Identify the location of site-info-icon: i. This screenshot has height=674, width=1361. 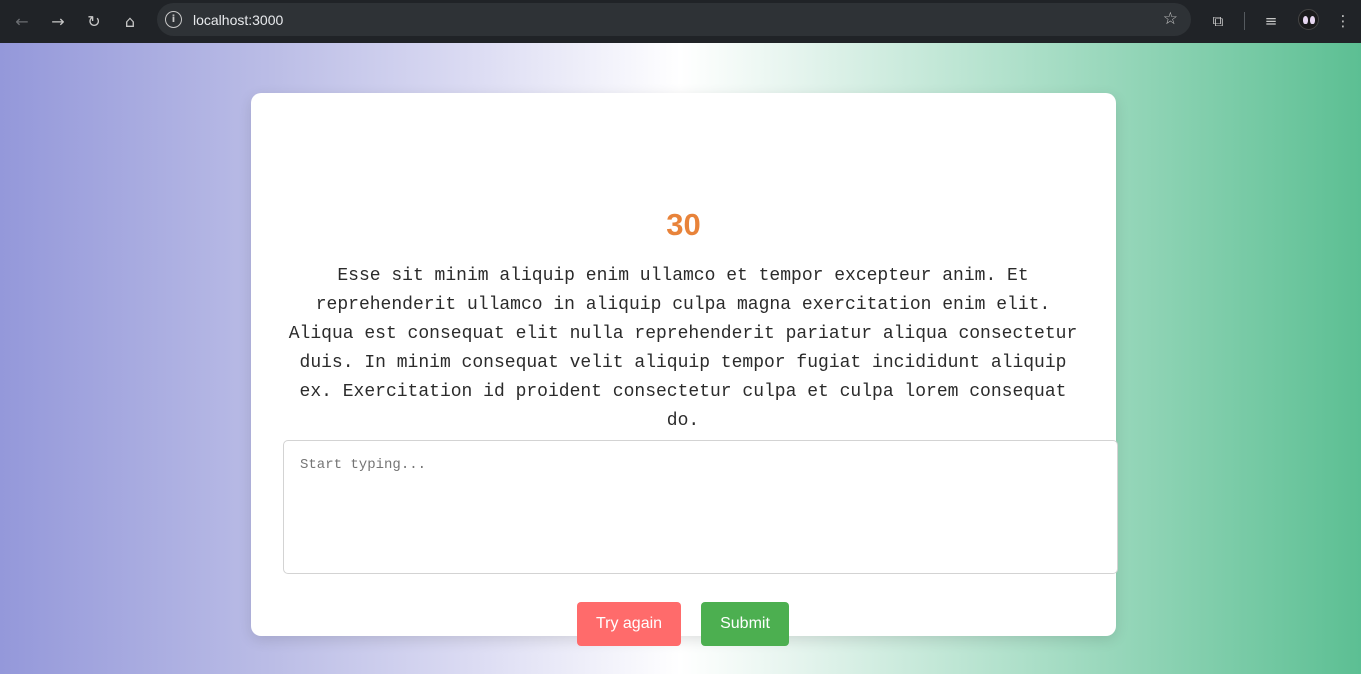
(173, 19).